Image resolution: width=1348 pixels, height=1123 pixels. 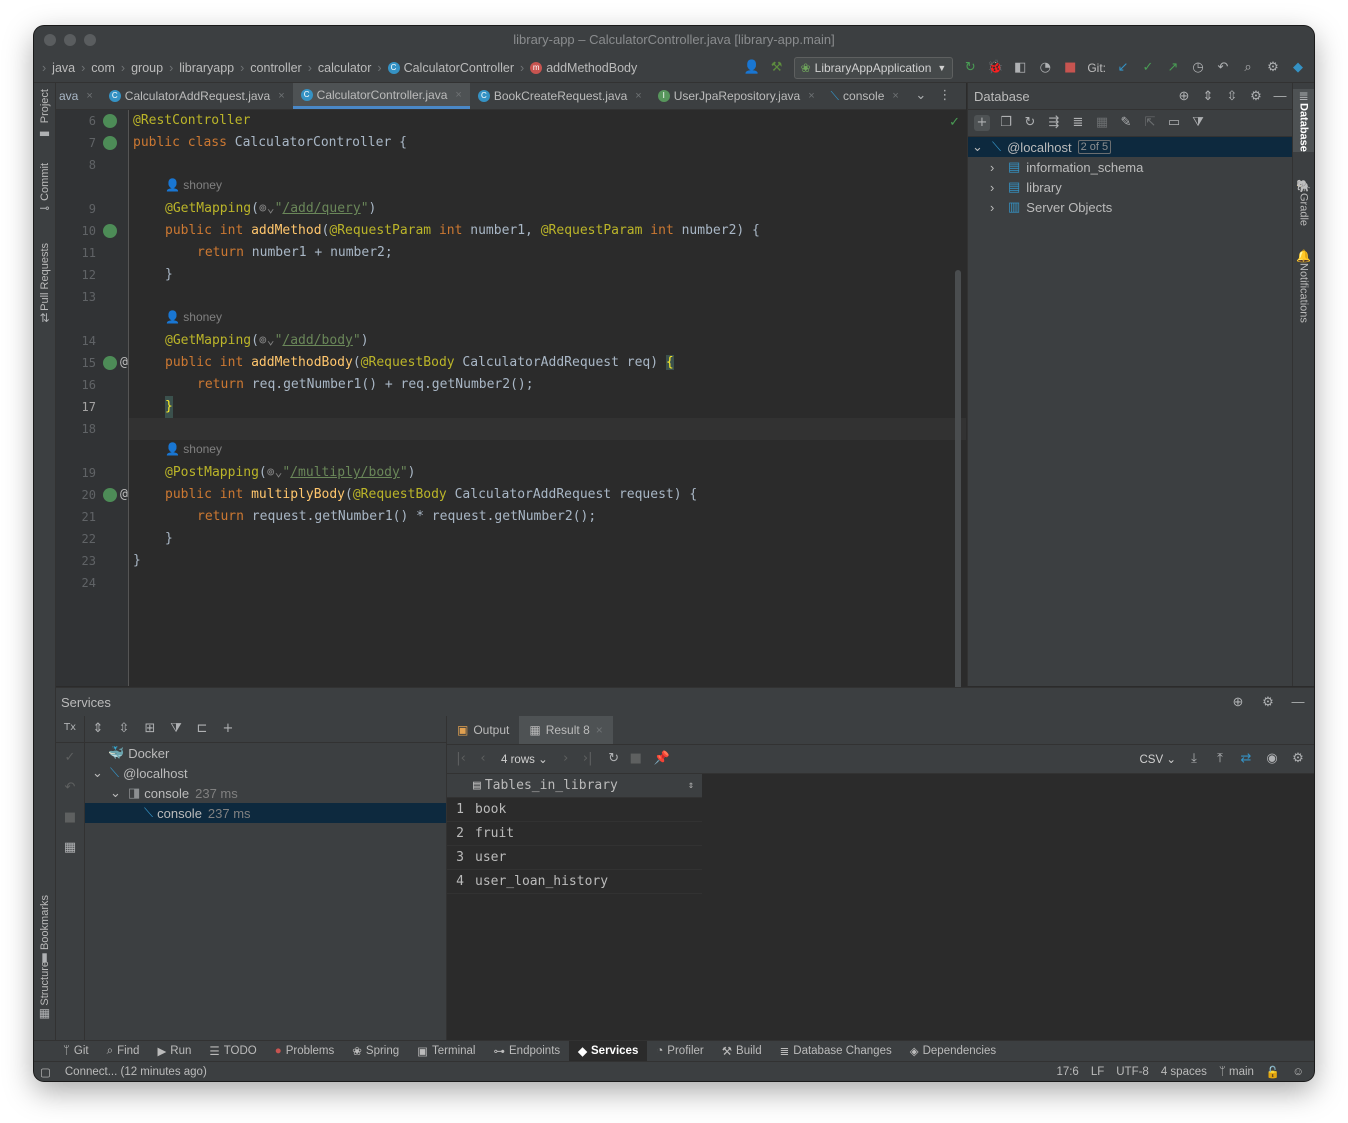 What do you see at coordinates (1045, 68) in the screenshot?
I see `profile-icon: ◔` at bounding box center [1045, 68].